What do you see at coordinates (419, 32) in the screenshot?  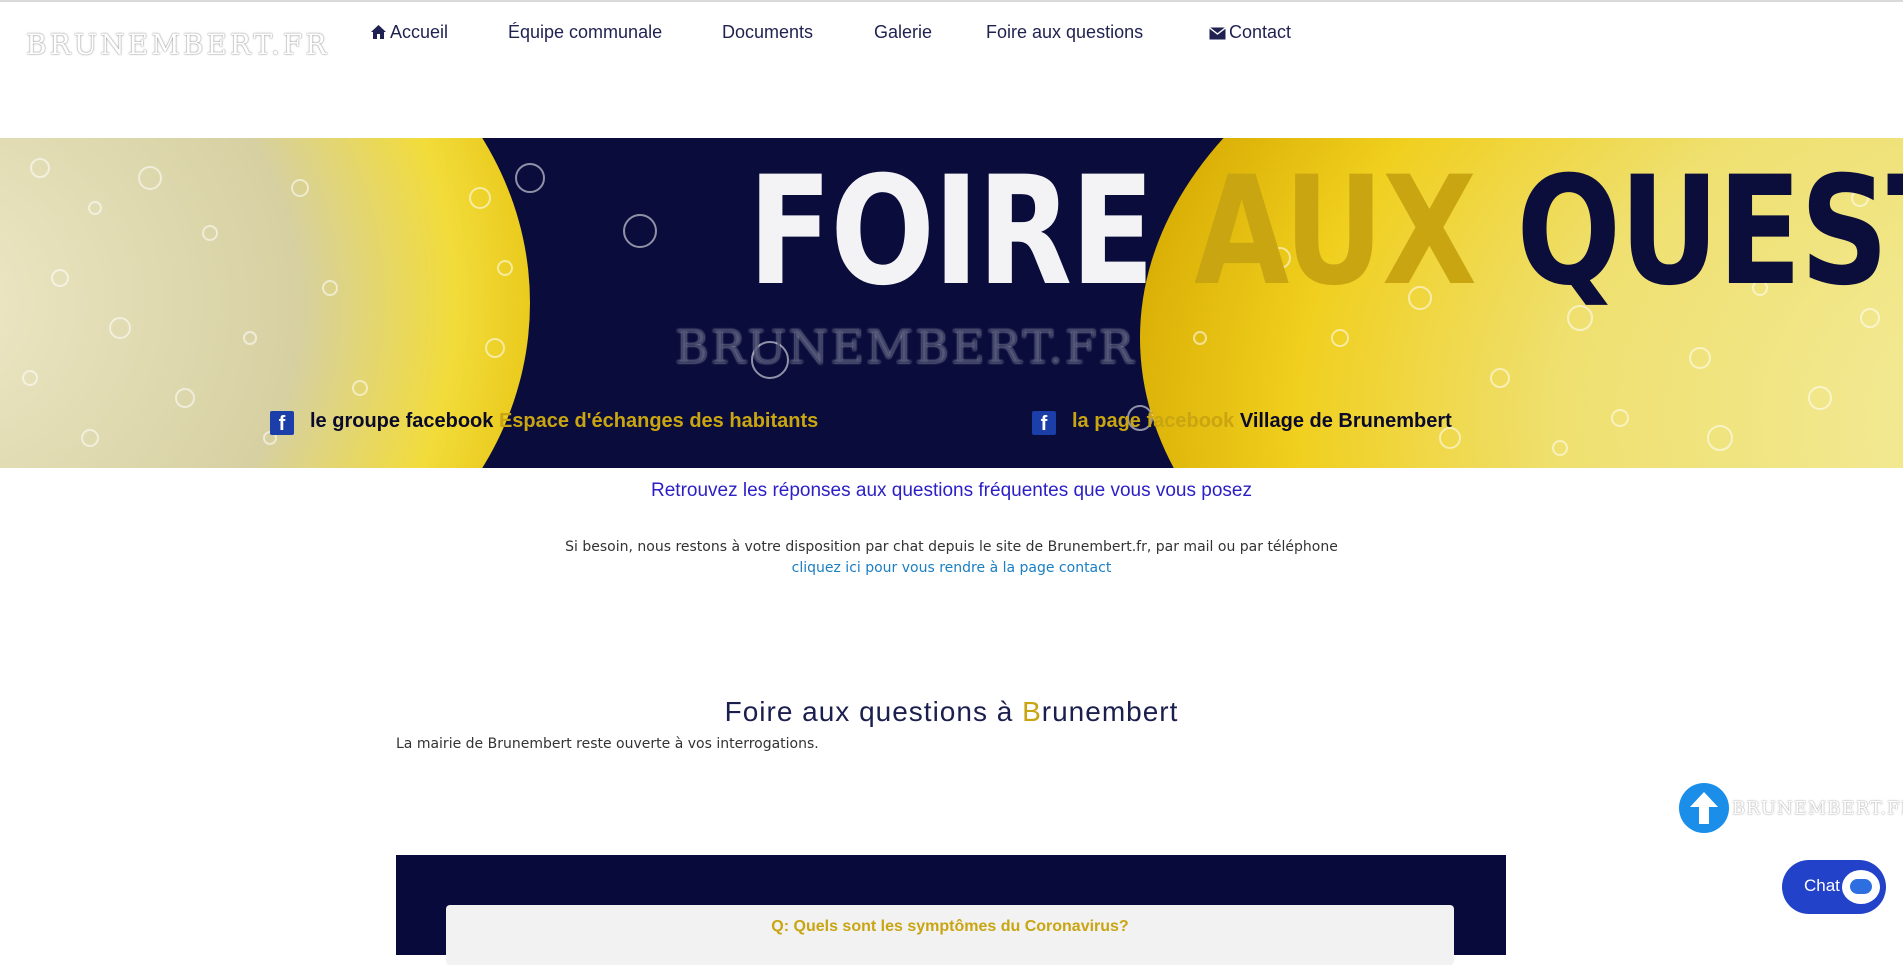 I see `nav-item-label: Accueil` at bounding box center [419, 32].